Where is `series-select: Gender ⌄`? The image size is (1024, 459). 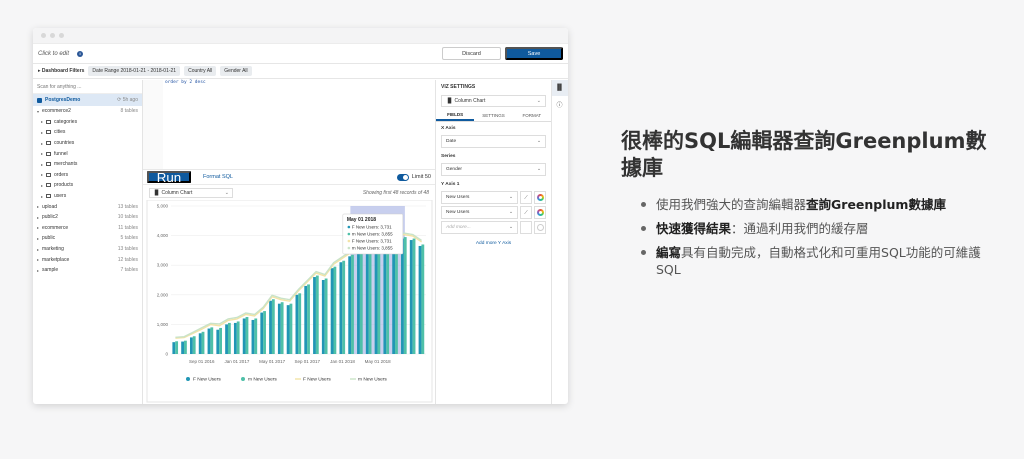
series-select: Gender ⌄ is located at coordinates (493, 169).